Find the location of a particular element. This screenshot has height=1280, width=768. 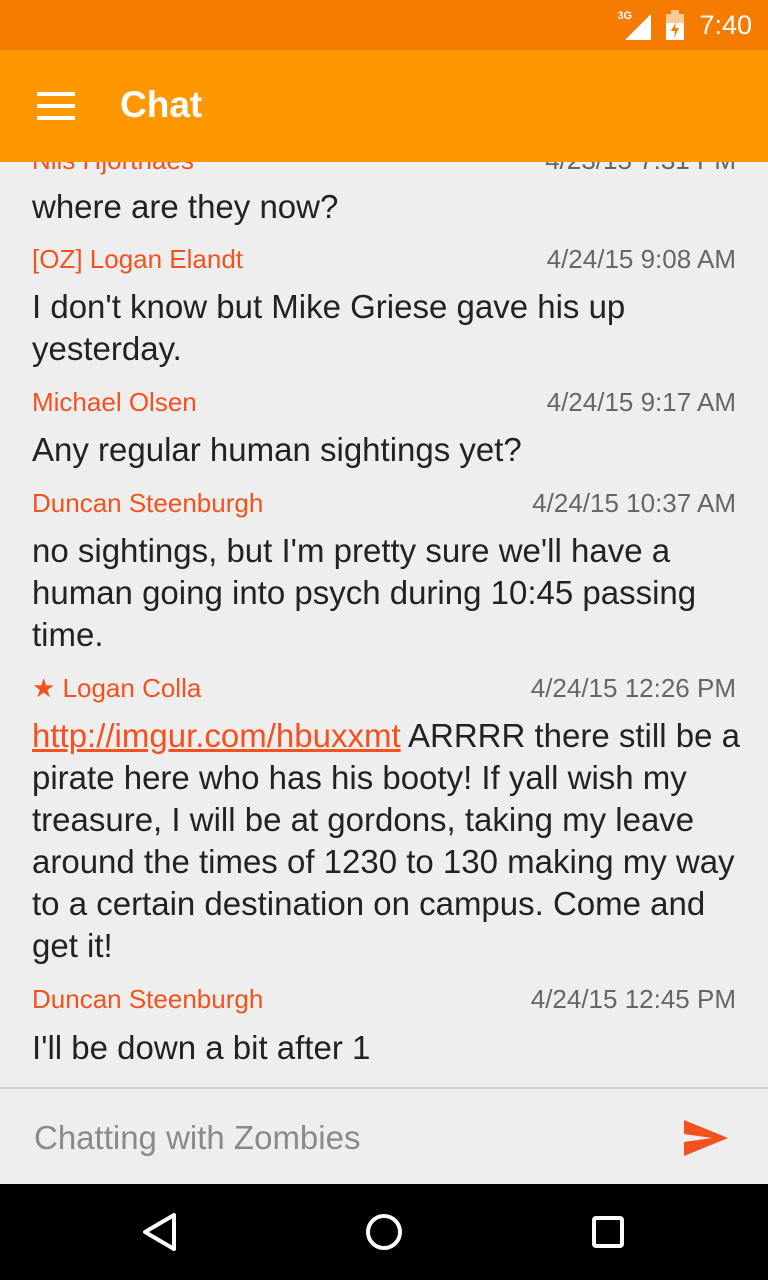

message-sender: Nils Hjorthaes is located at coordinates (113, 169).